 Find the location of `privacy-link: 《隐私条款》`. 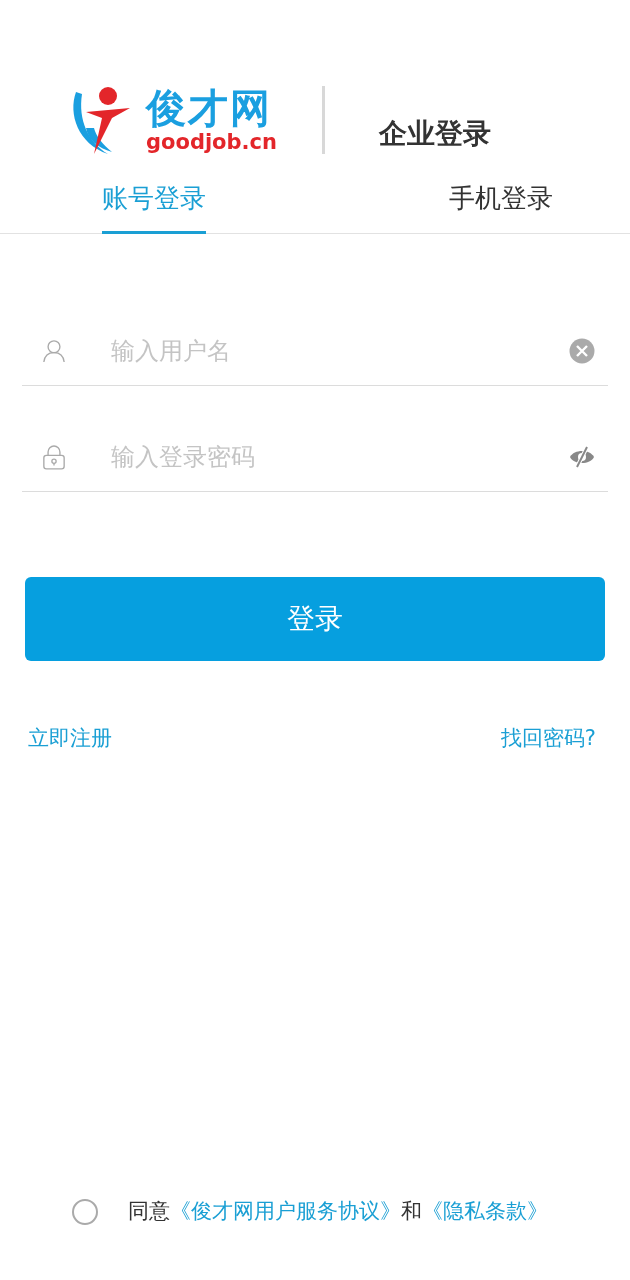

privacy-link: 《隐私条款》 is located at coordinates (485, 1211).